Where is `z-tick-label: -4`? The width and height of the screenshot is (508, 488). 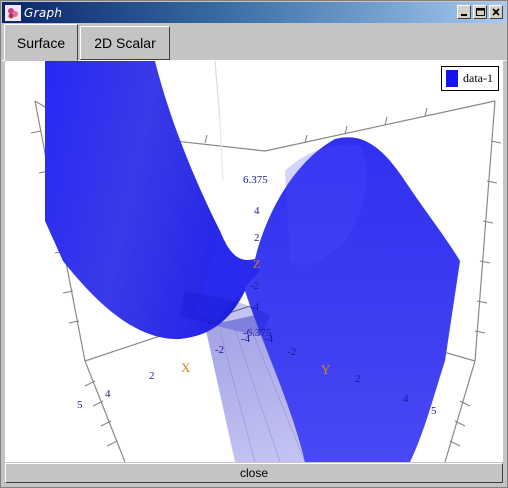
z-tick-label: -4 is located at coordinates (255, 307).